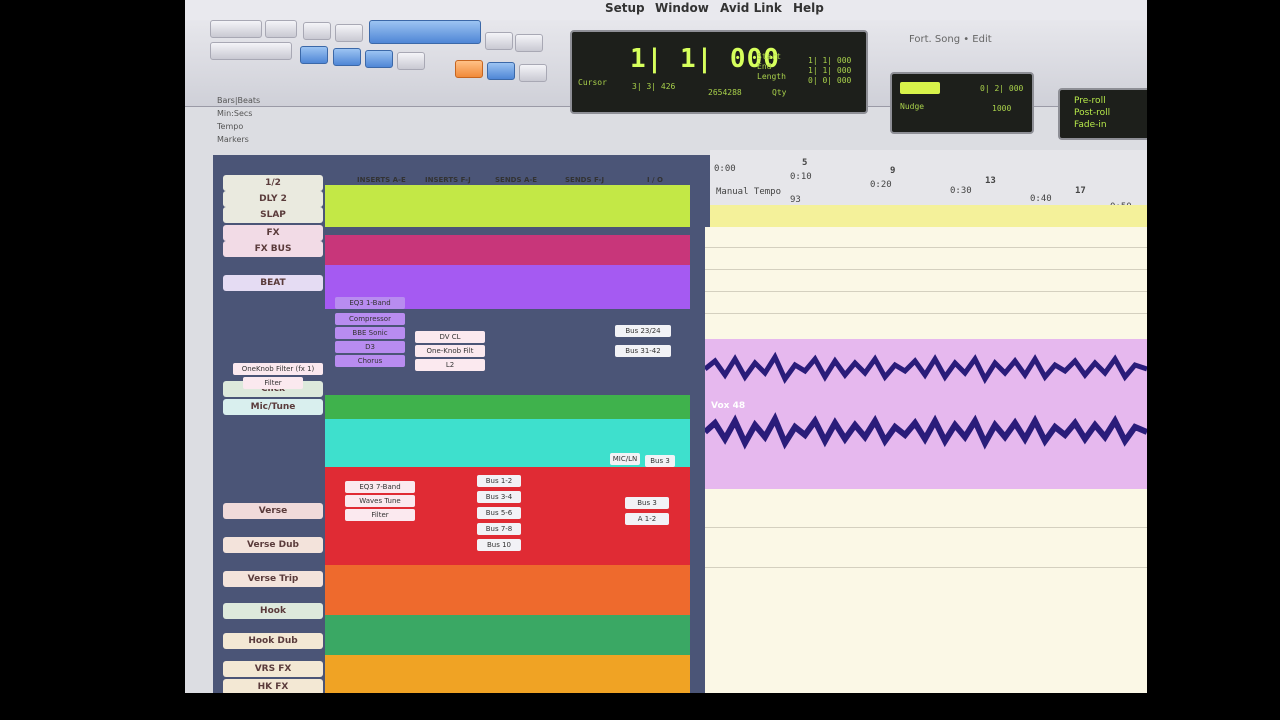  I want to click on ruler-bars-beats: Bars|Beats, so click(327, 102).